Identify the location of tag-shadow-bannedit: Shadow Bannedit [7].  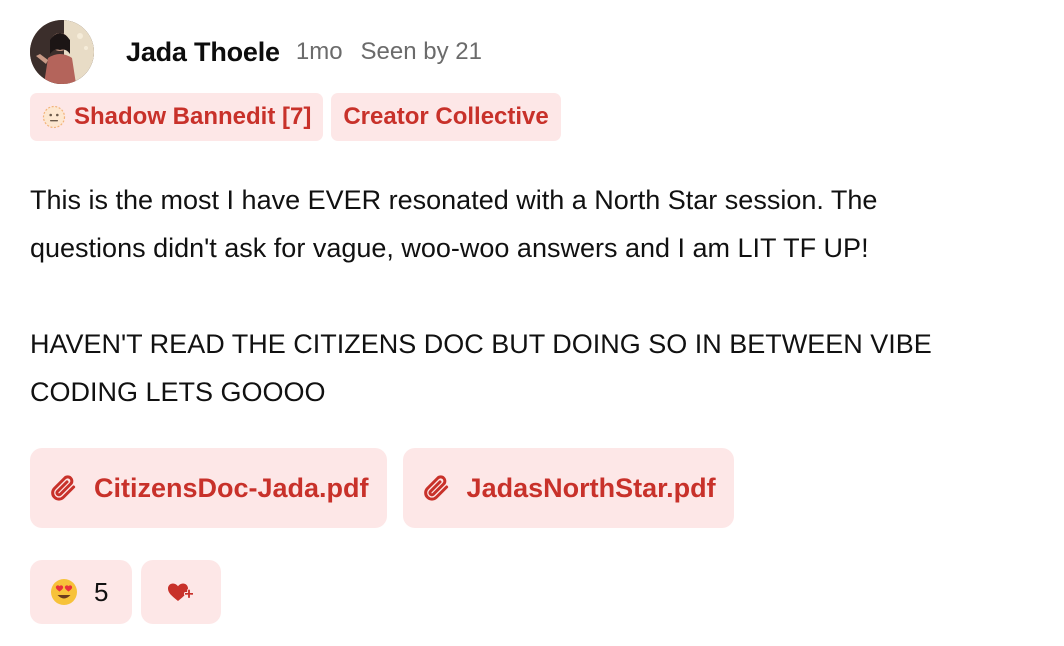
(177, 117).